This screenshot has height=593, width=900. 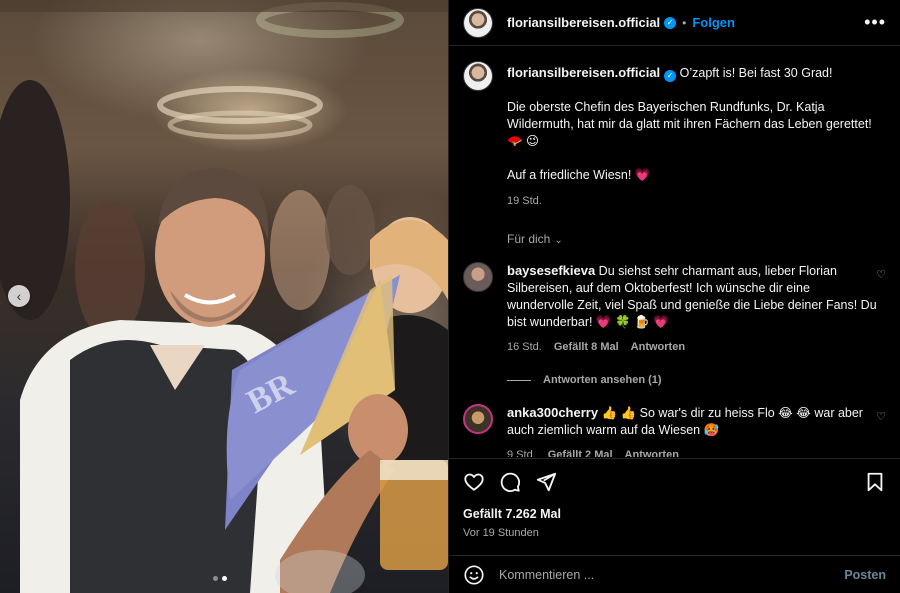 What do you see at coordinates (865, 575) in the screenshot?
I see `post-comment-button: Posten` at bounding box center [865, 575].